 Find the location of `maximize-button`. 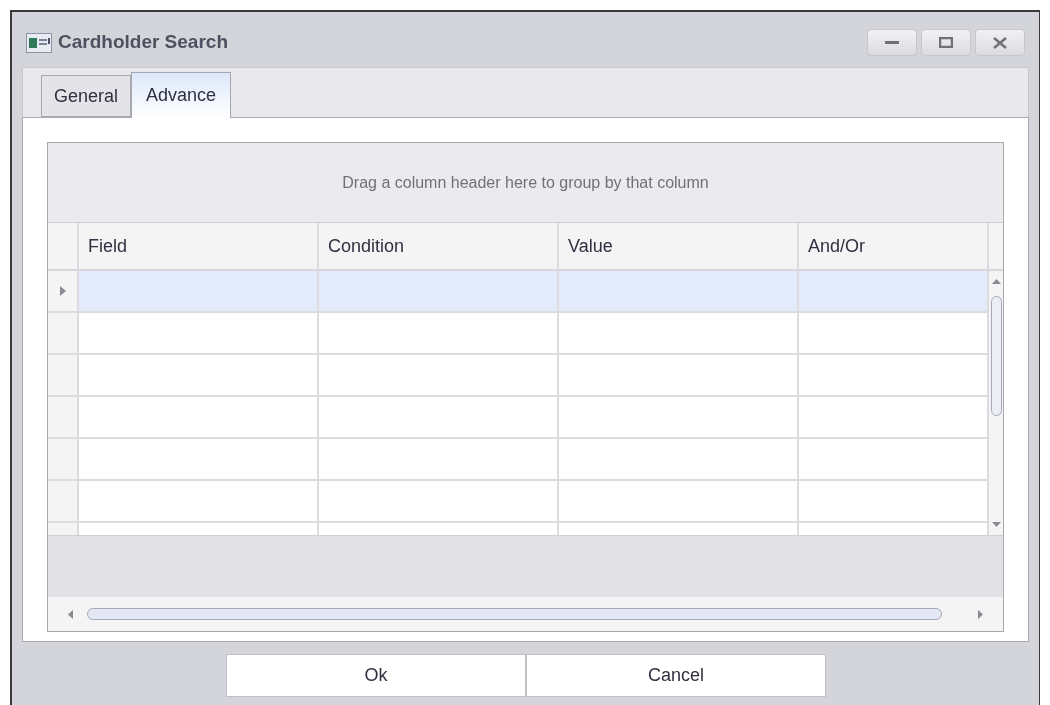

maximize-button is located at coordinates (946, 42).